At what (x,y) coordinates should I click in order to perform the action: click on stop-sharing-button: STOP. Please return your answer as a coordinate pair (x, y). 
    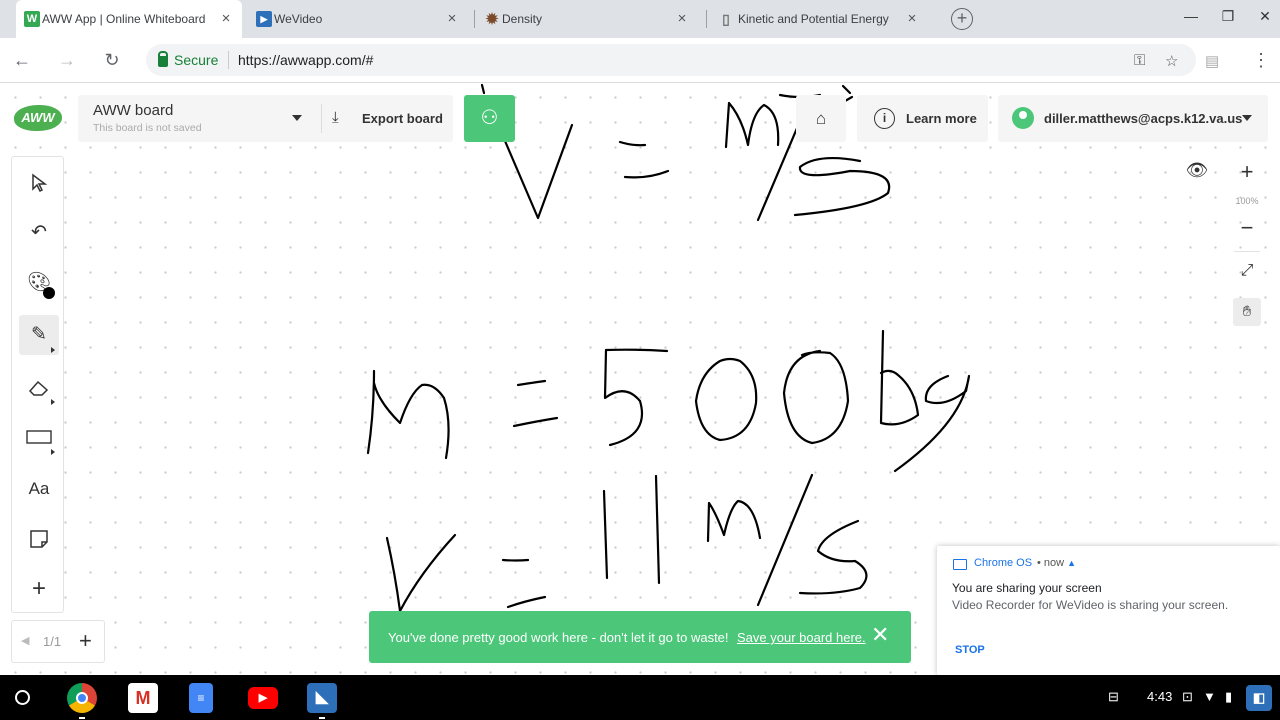
    Looking at the image, I should click on (970, 650).